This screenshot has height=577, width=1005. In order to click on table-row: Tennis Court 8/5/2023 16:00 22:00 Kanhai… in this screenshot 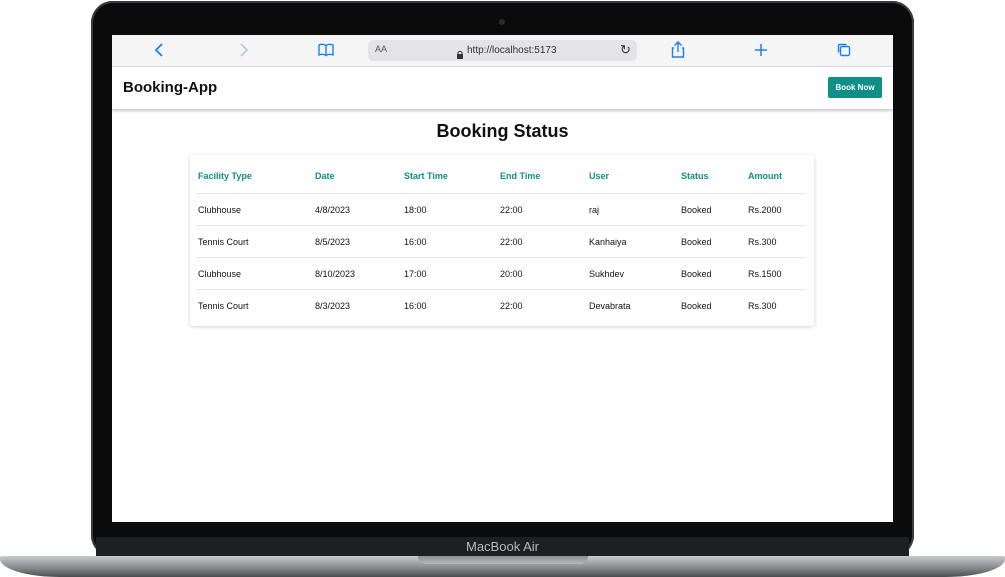, I will do `click(501, 241)`.